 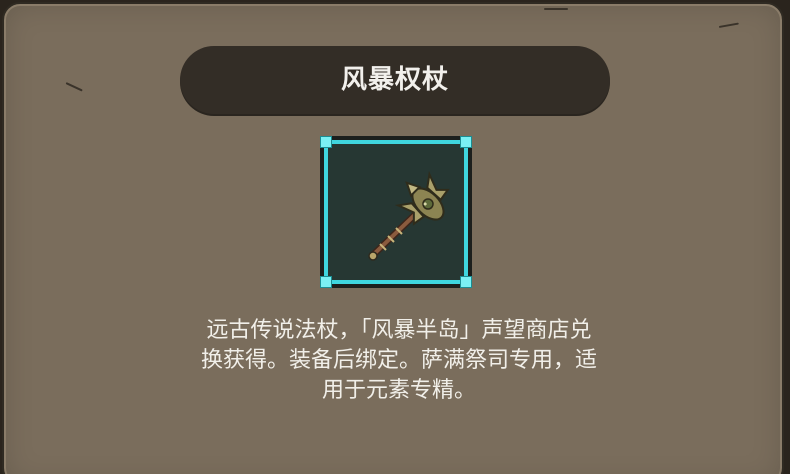 I want to click on description-line: 用于元素专精。, so click(x=398, y=390).